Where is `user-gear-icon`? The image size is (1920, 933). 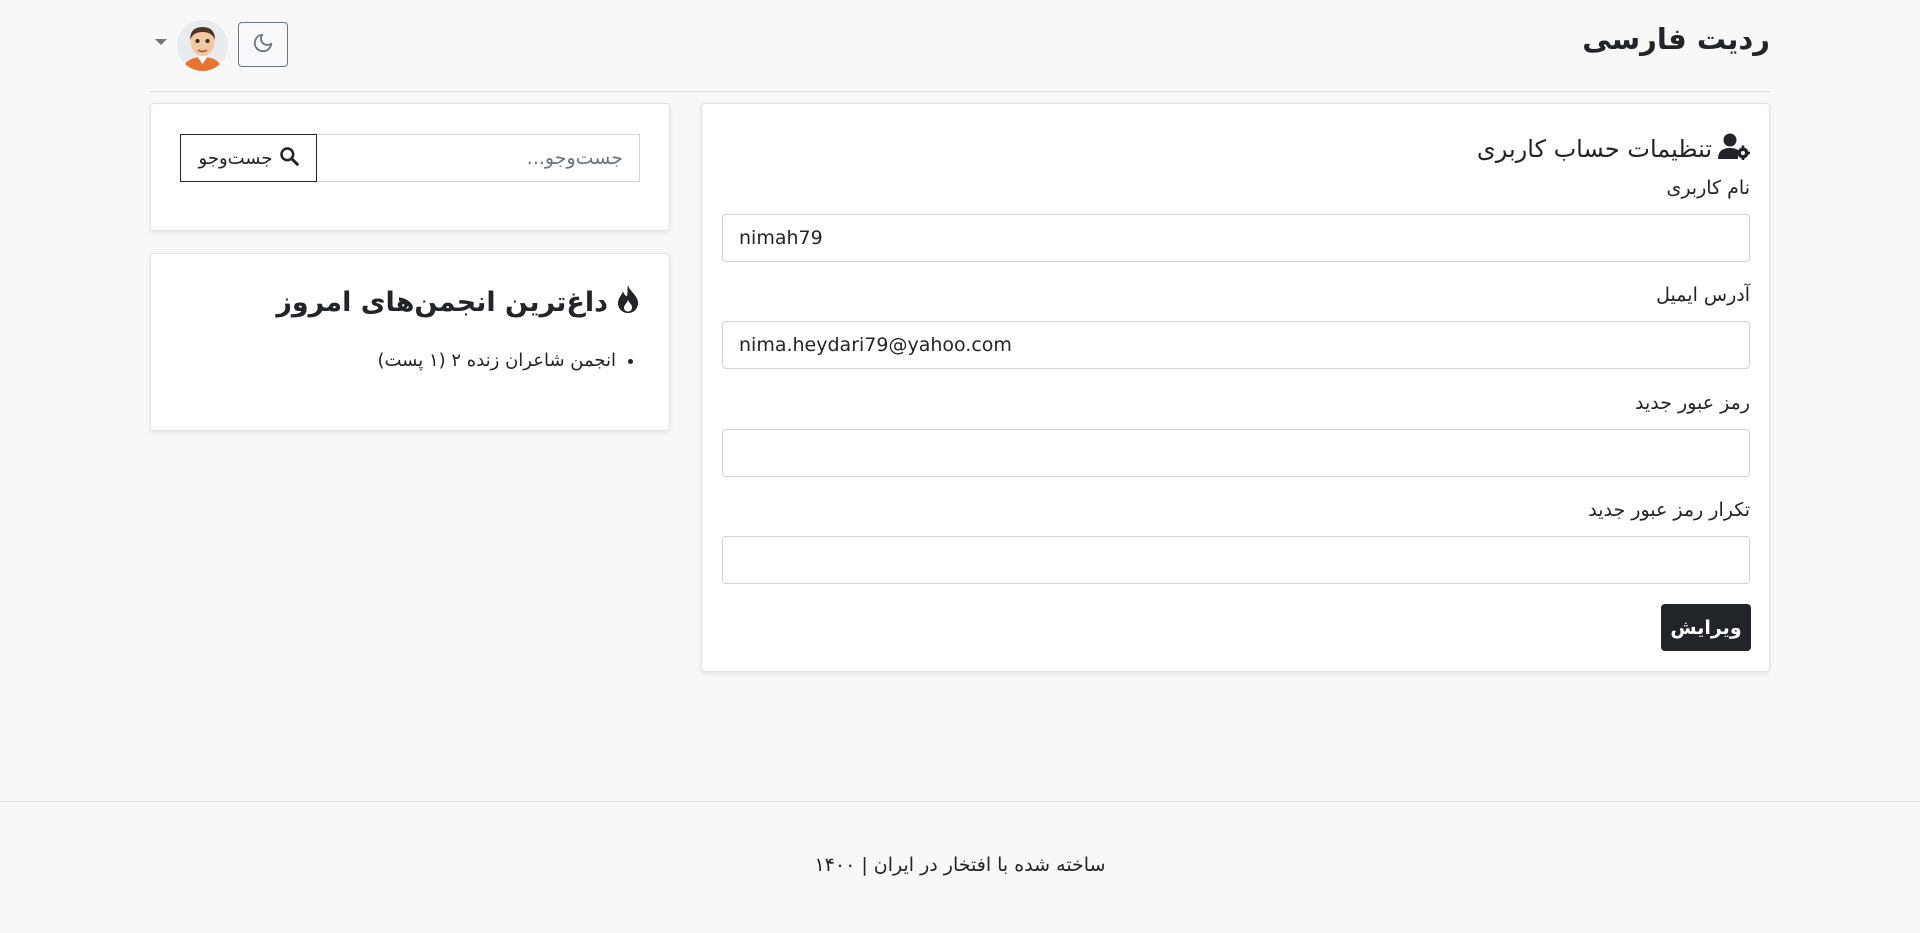 user-gear-icon is located at coordinates (1734, 149).